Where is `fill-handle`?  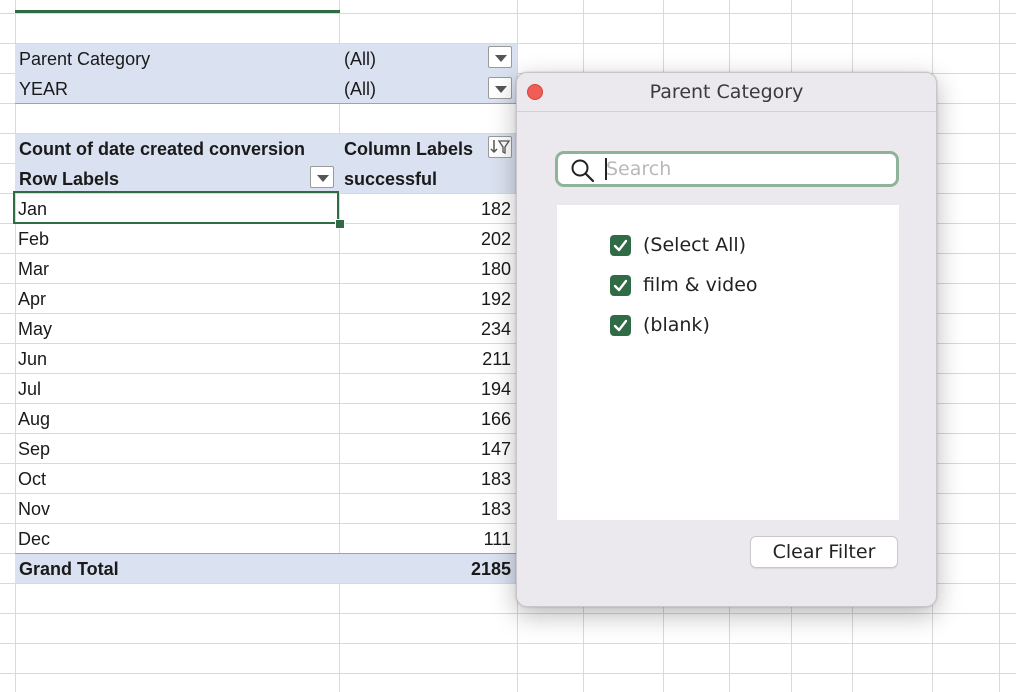 fill-handle is located at coordinates (340, 224).